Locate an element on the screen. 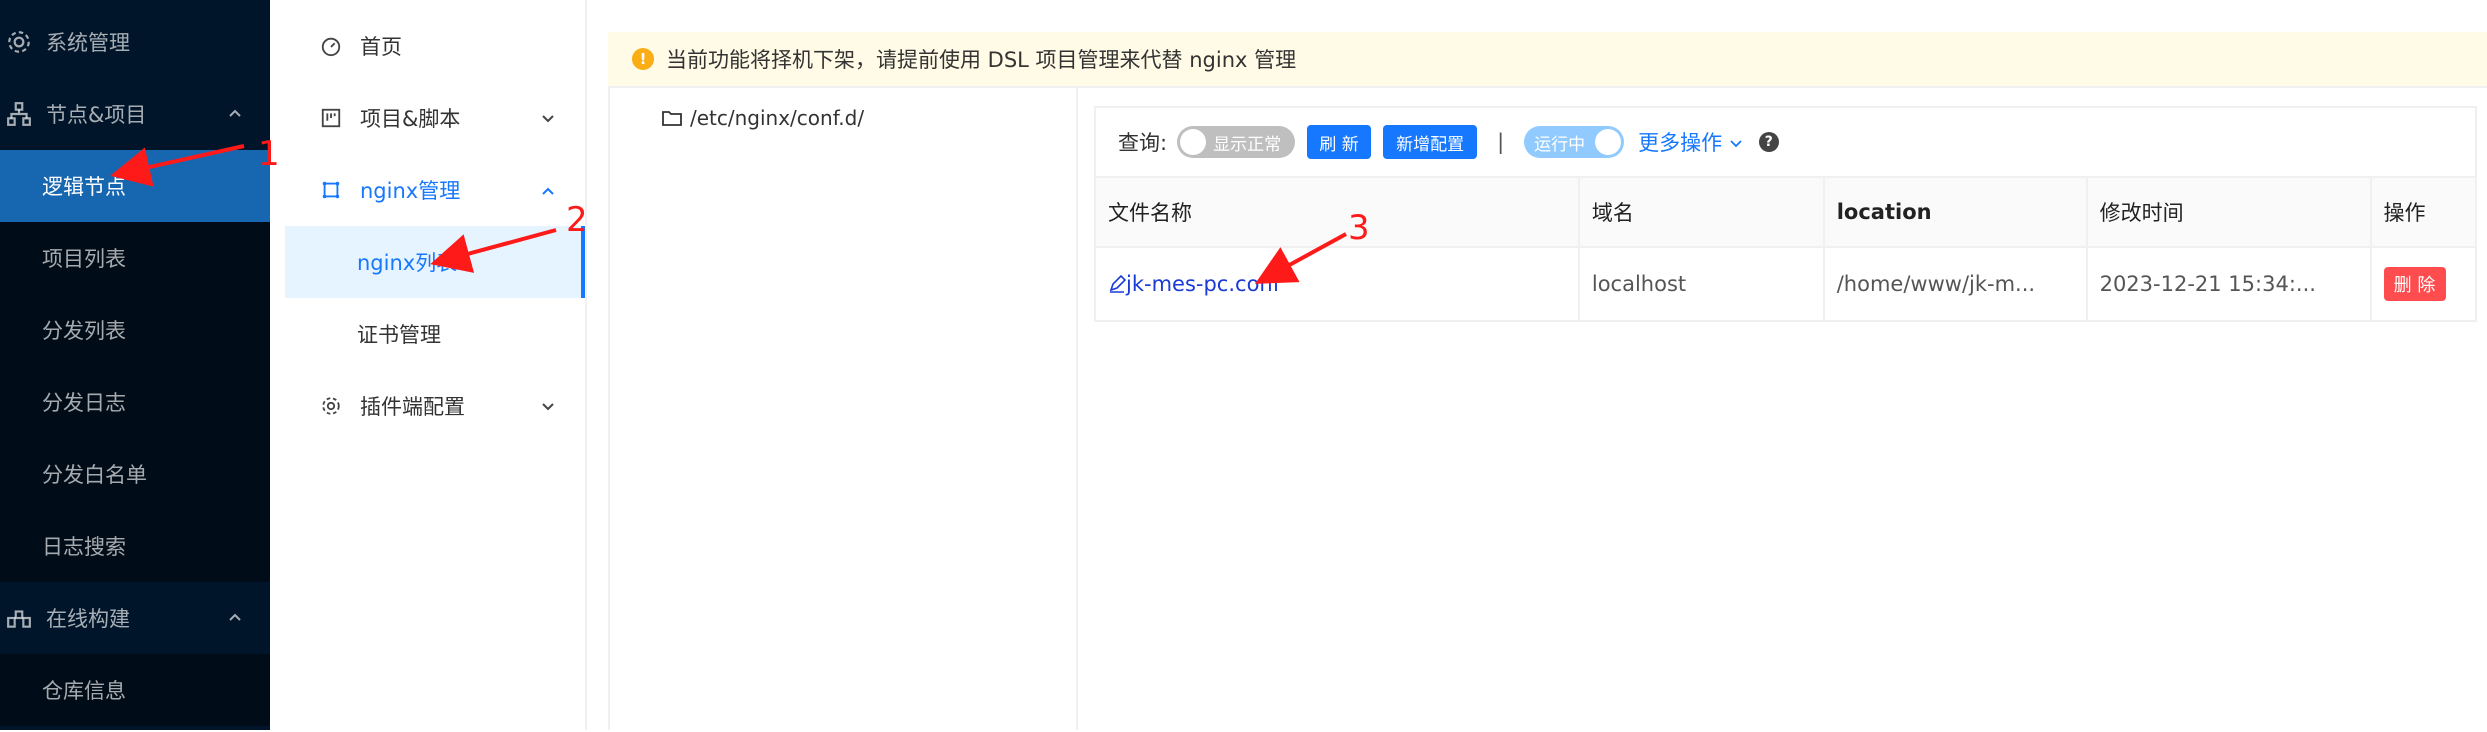 The height and width of the screenshot is (732, 2487). menu-item-label: 项目&脚本 is located at coordinates (410, 119).